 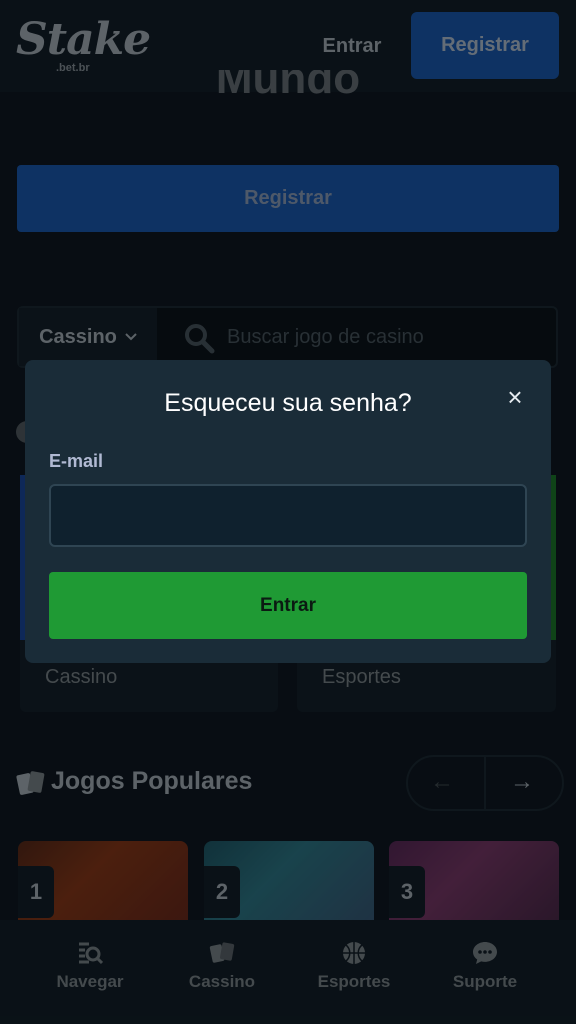 I want to click on submit-button: Entrar, so click(x=288, y=605).